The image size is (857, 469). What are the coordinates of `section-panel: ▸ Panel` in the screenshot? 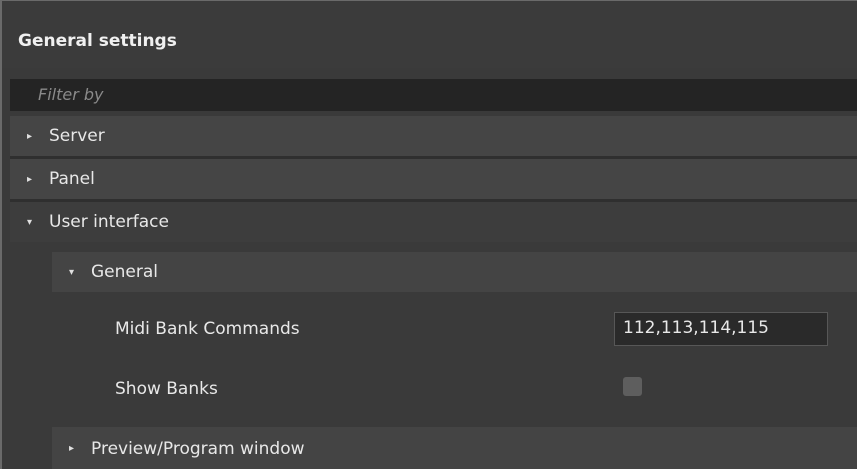 It's located at (433, 179).